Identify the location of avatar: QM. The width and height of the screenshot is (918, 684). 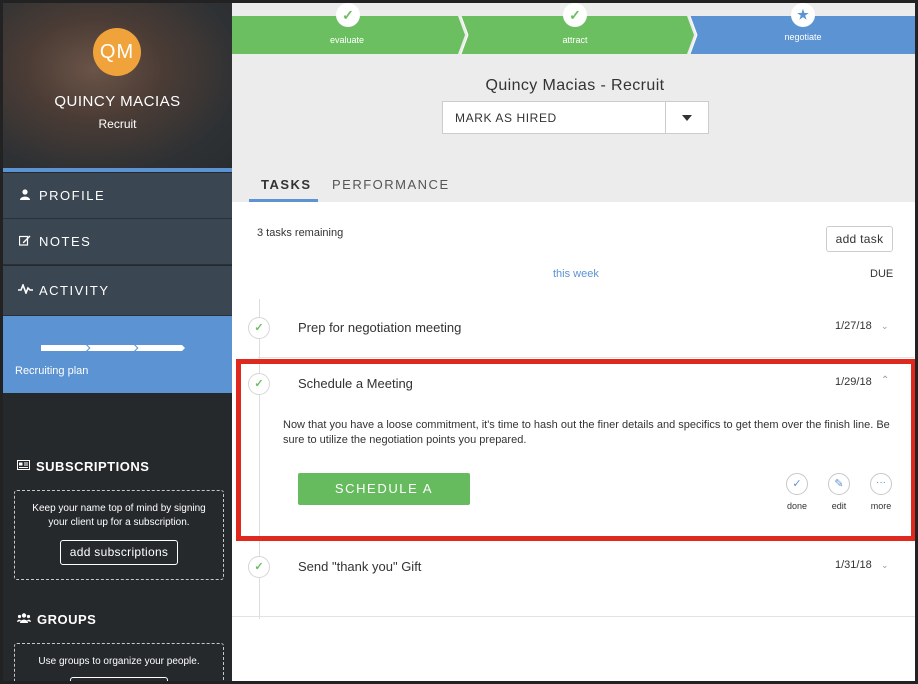
(117, 52).